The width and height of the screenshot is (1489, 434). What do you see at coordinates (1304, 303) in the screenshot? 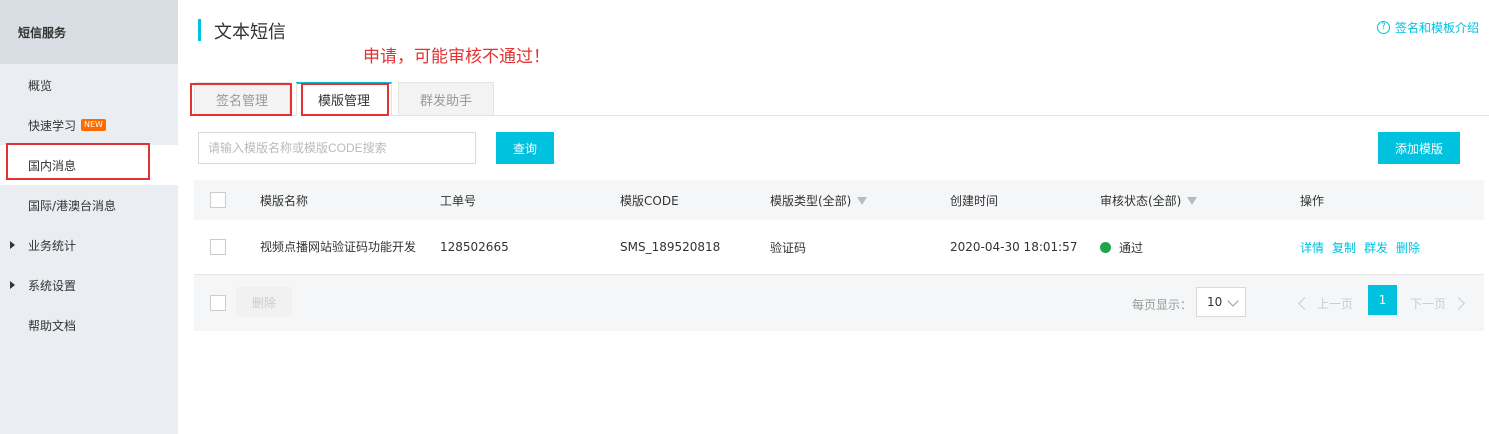
I see `chevron-left-icon` at bounding box center [1304, 303].